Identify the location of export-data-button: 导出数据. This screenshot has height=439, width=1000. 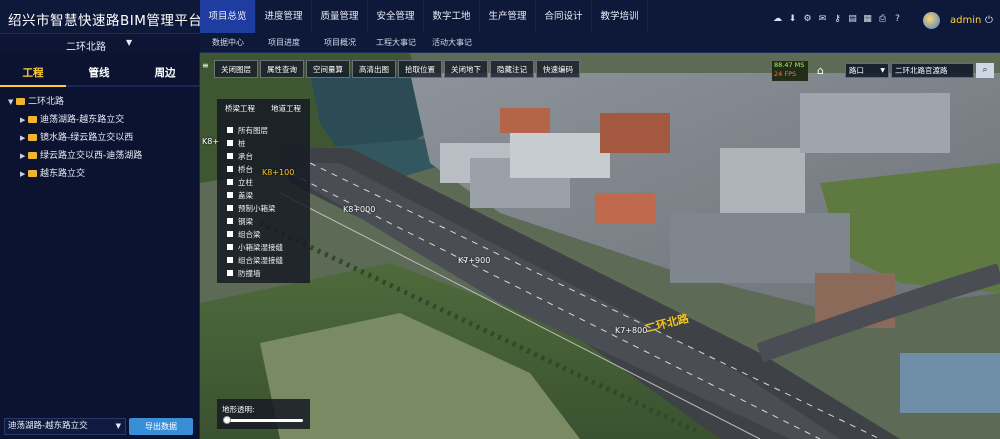
(161, 426).